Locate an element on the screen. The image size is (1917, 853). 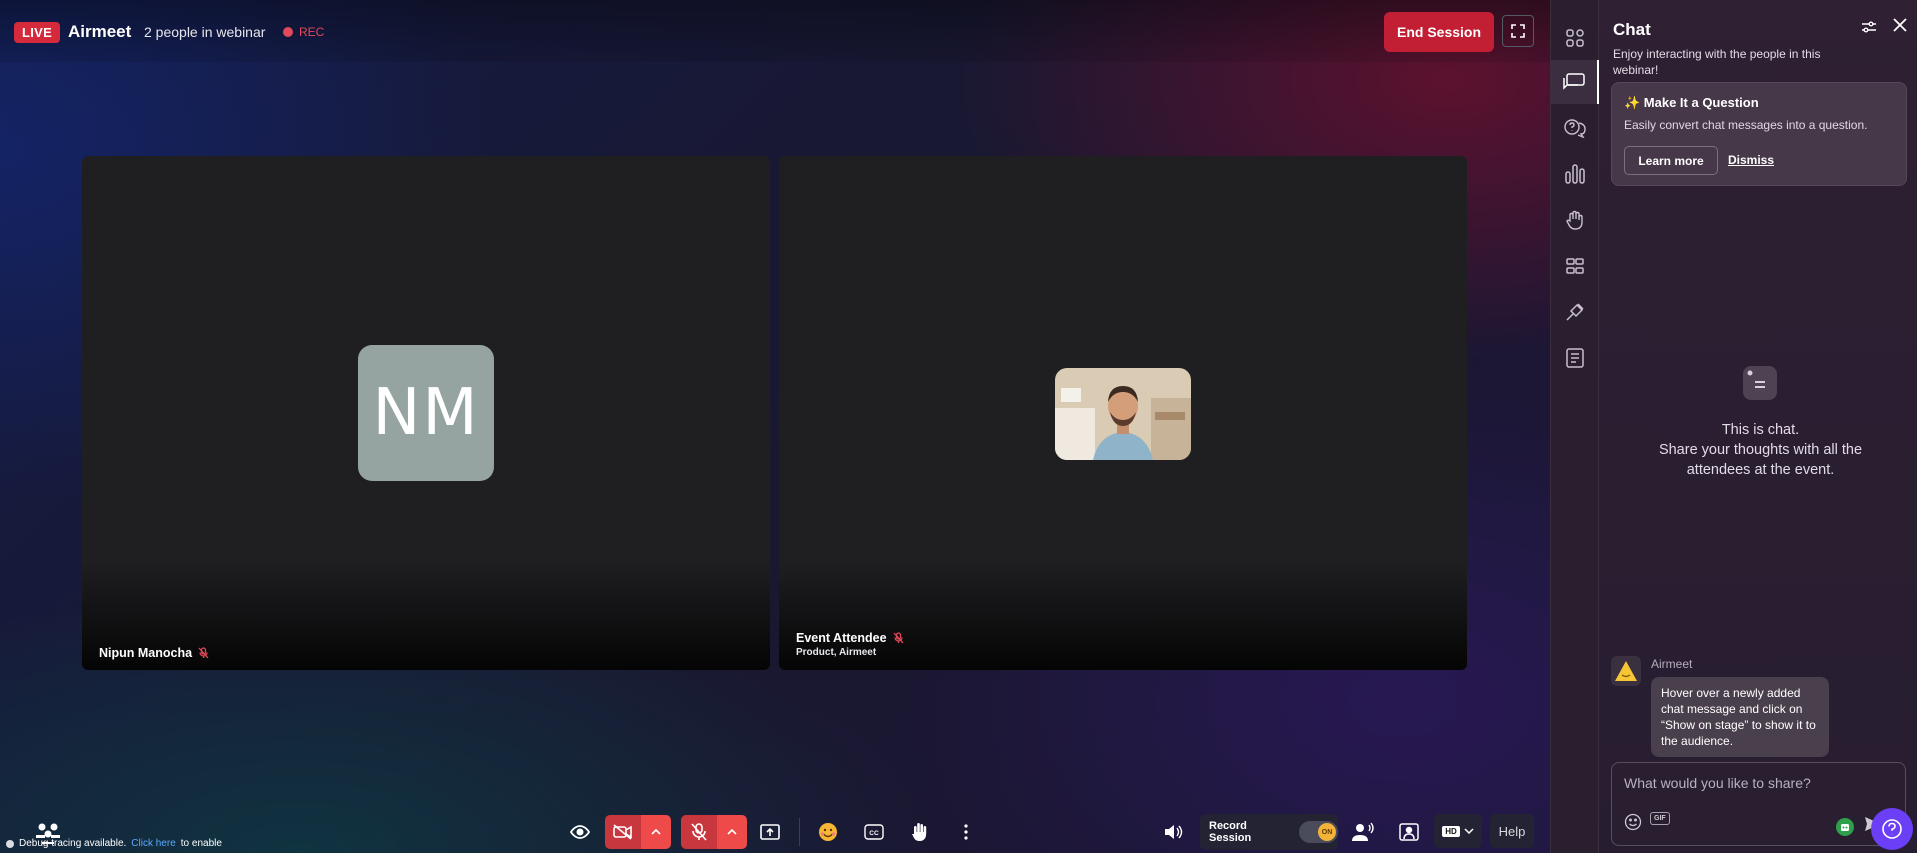
view-button is located at coordinates (580, 832).